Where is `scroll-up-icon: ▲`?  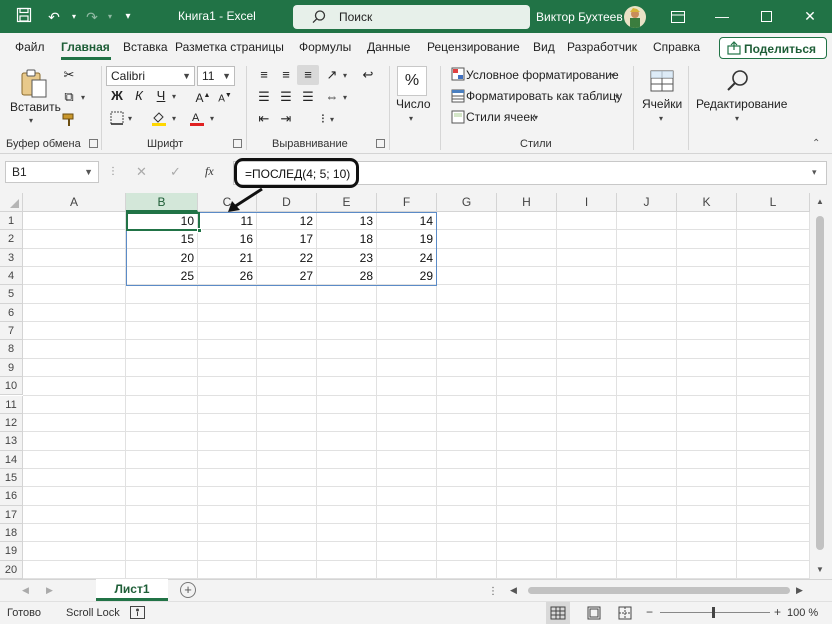 scroll-up-icon: ▲ is located at coordinates (820, 201).